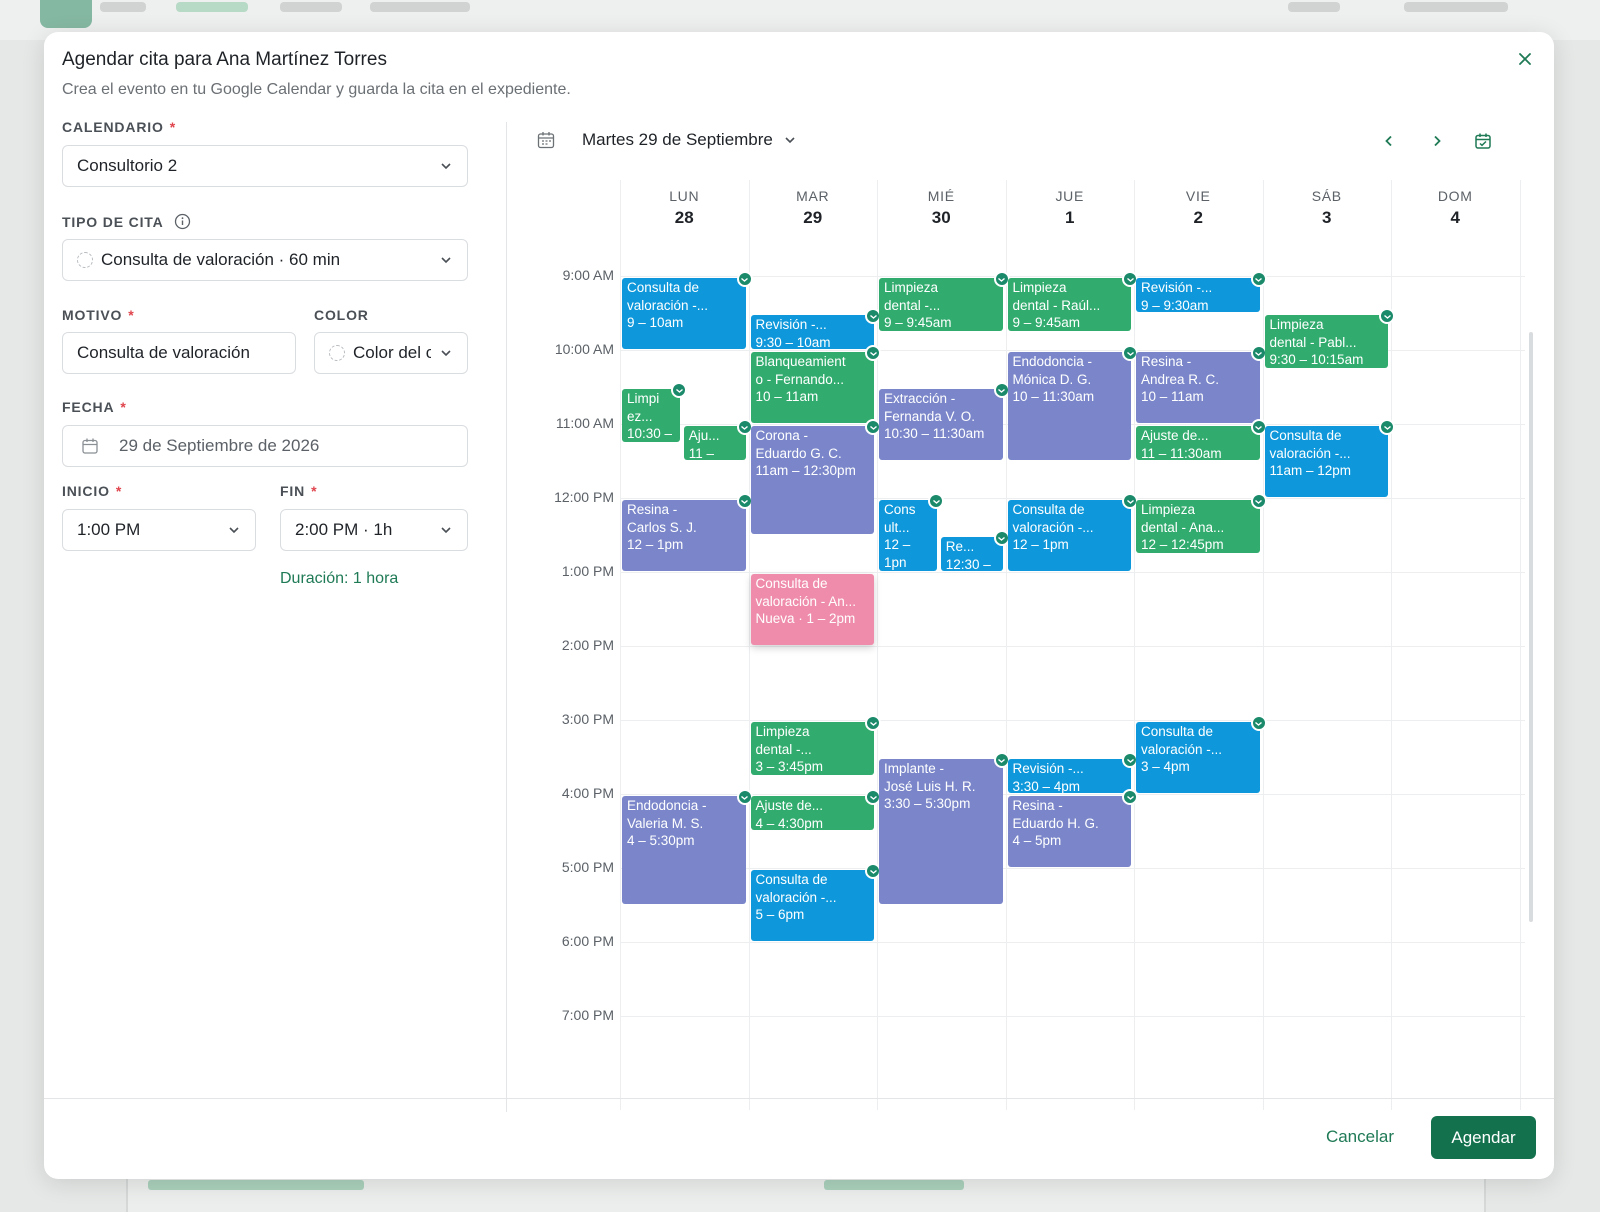 This screenshot has width=1600, height=1212. Describe the element at coordinates (85, 260) in the screenshot. I see `color-dot-icon` at that location.